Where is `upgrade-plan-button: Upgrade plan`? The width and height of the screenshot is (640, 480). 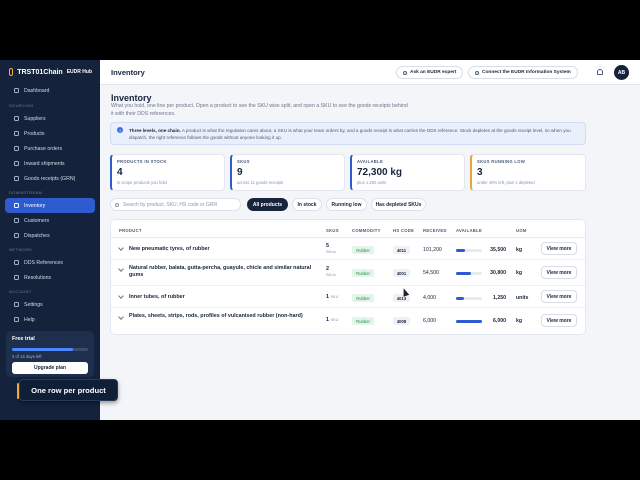 upgrade-plan-button: Upgrade plan is located at coordinates (50, 367).